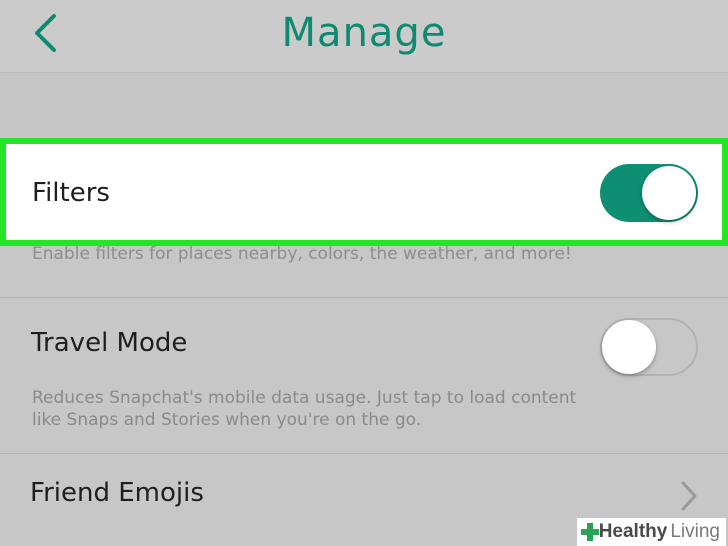  I want to click on filters-label: Filters, so click(71, 193).